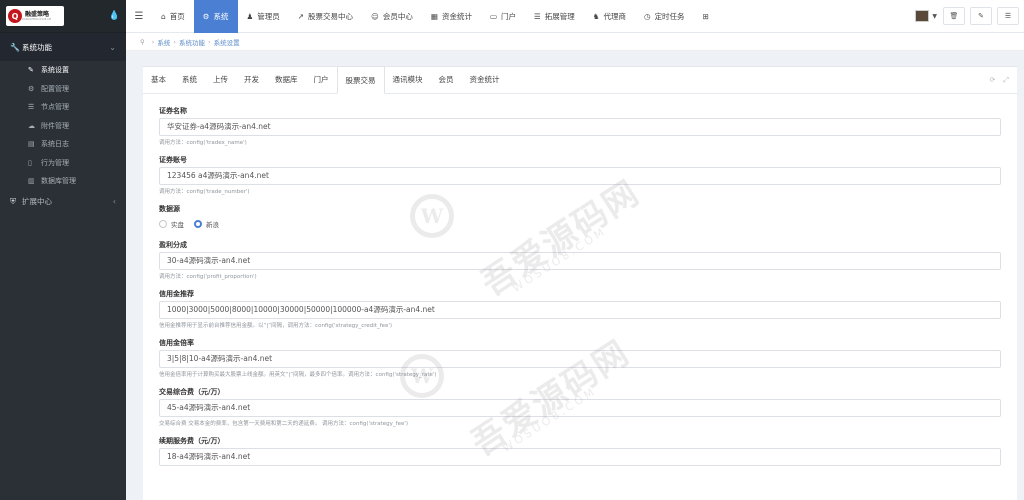 This screenshot has width=1024, height=500. What do you see at coordinates (360, 80) in the screenshot?
I see `tab-stock-trading: 股票交易` at bounding box center [360, 80].